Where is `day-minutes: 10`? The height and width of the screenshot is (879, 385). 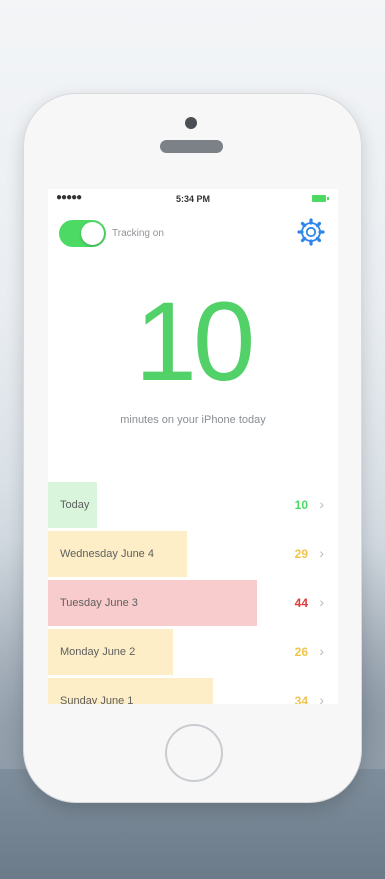 day-minutes: 10 is located at coordinates (301, 505).